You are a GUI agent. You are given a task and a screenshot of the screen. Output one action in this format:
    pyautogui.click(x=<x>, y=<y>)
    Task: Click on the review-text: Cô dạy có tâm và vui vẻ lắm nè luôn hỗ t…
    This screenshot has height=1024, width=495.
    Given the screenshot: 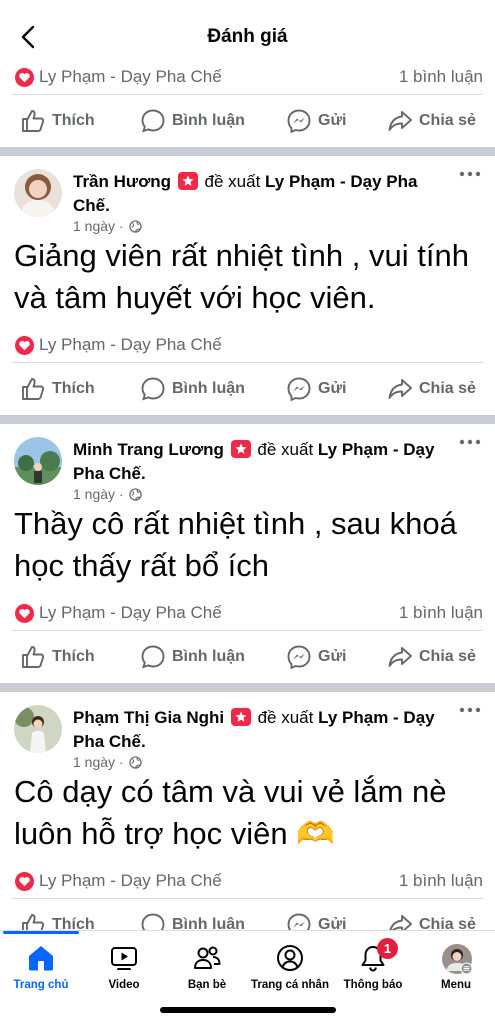 What is the action you would take?
    pyautogui.click(x=230, y=812)
    